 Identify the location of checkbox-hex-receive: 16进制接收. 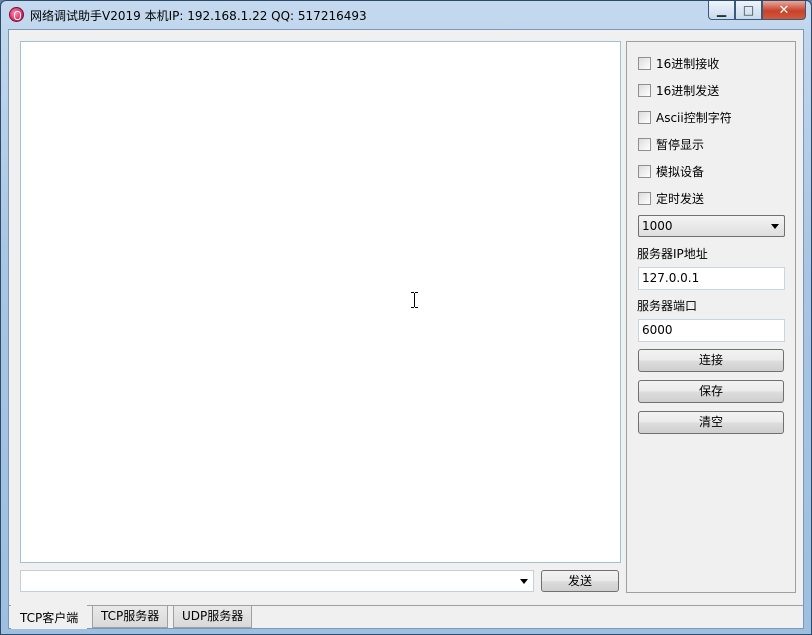
(678, 63).